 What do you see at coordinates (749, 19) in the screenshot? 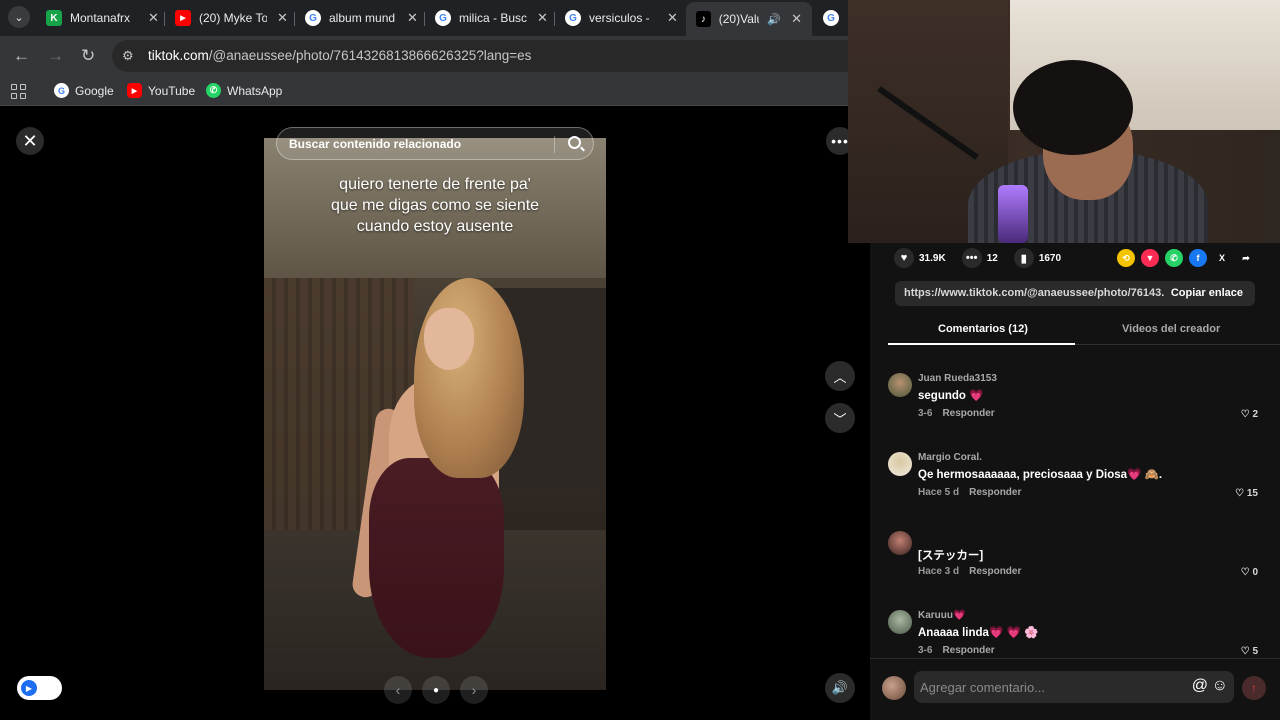
I see `tab-5-active: ♪ (20)Valu 🔊 ✕` at bounding box center [749, 19].